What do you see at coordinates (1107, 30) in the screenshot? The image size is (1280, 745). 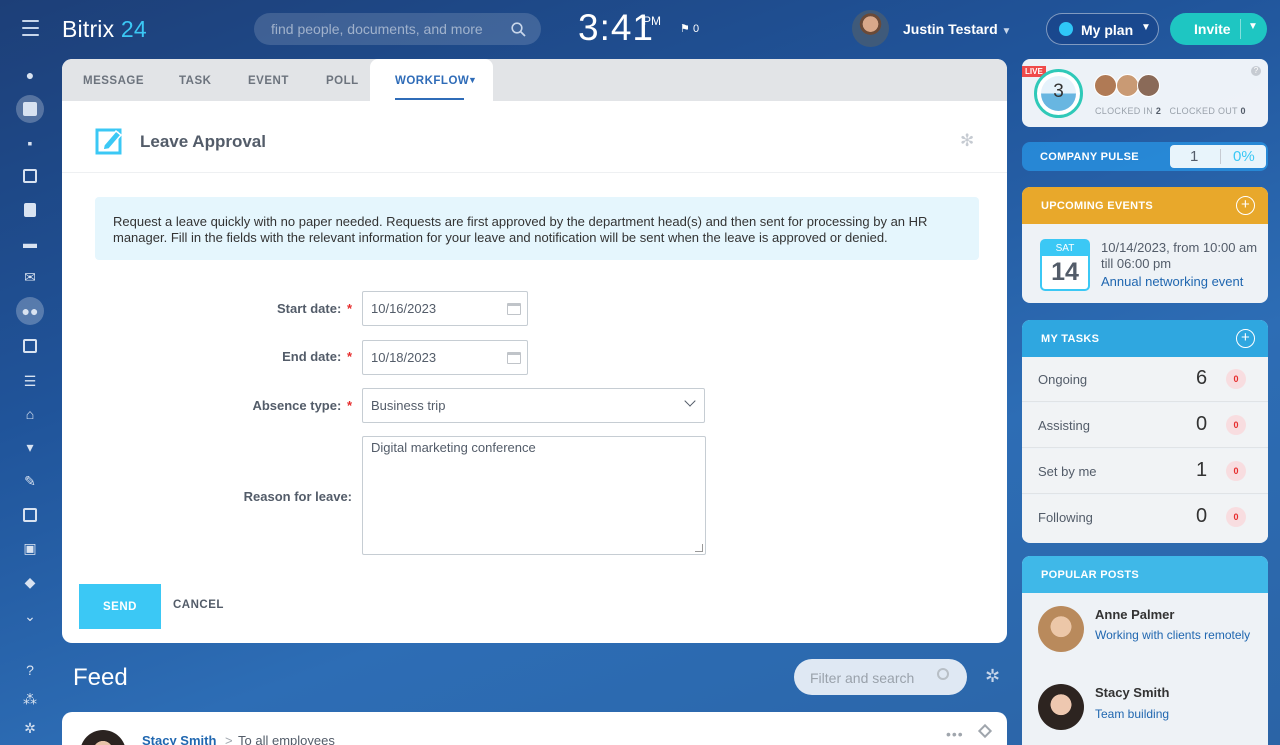 I see `my-plan-label: My plan` at bounding box center [1107, 30].